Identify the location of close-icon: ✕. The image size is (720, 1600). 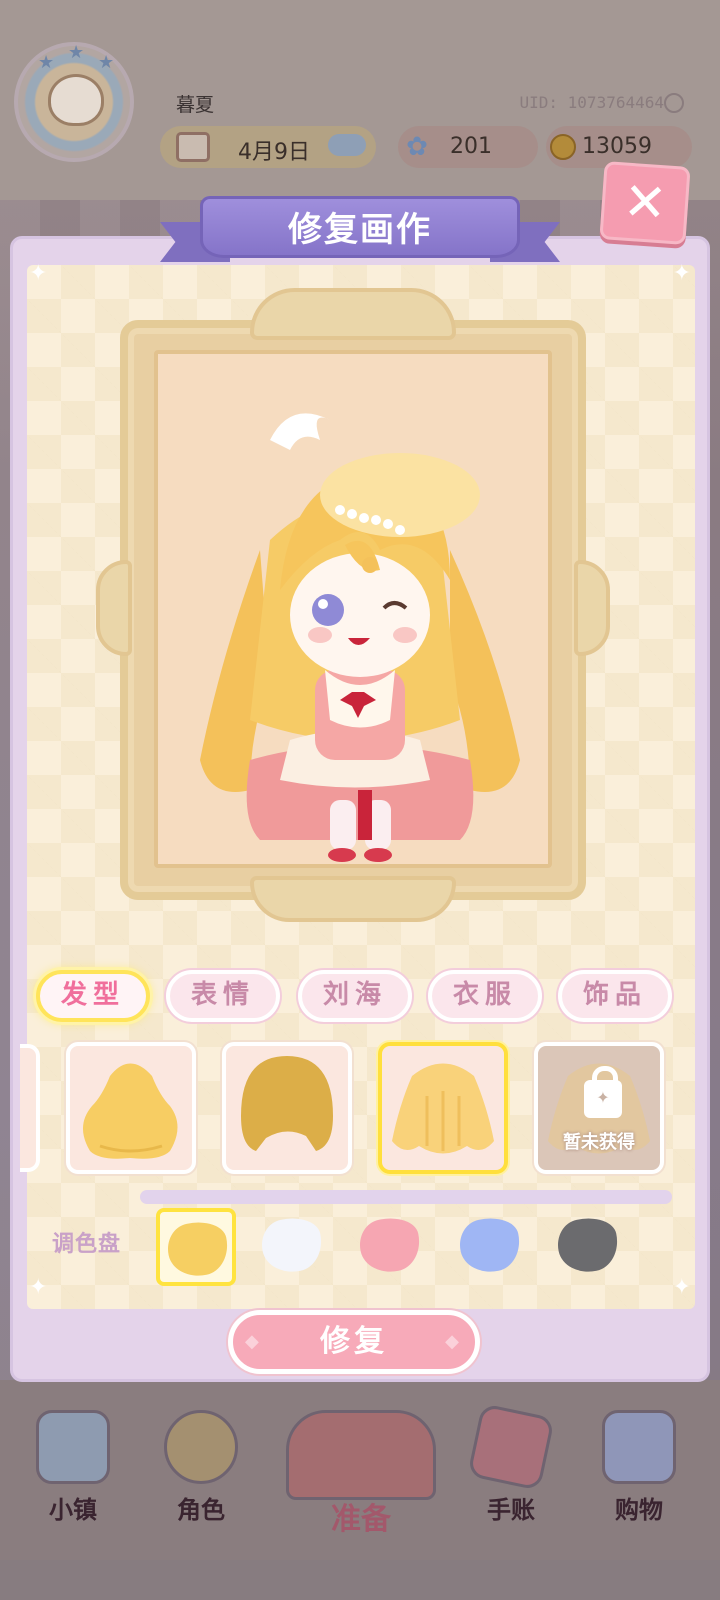
(645, 203).